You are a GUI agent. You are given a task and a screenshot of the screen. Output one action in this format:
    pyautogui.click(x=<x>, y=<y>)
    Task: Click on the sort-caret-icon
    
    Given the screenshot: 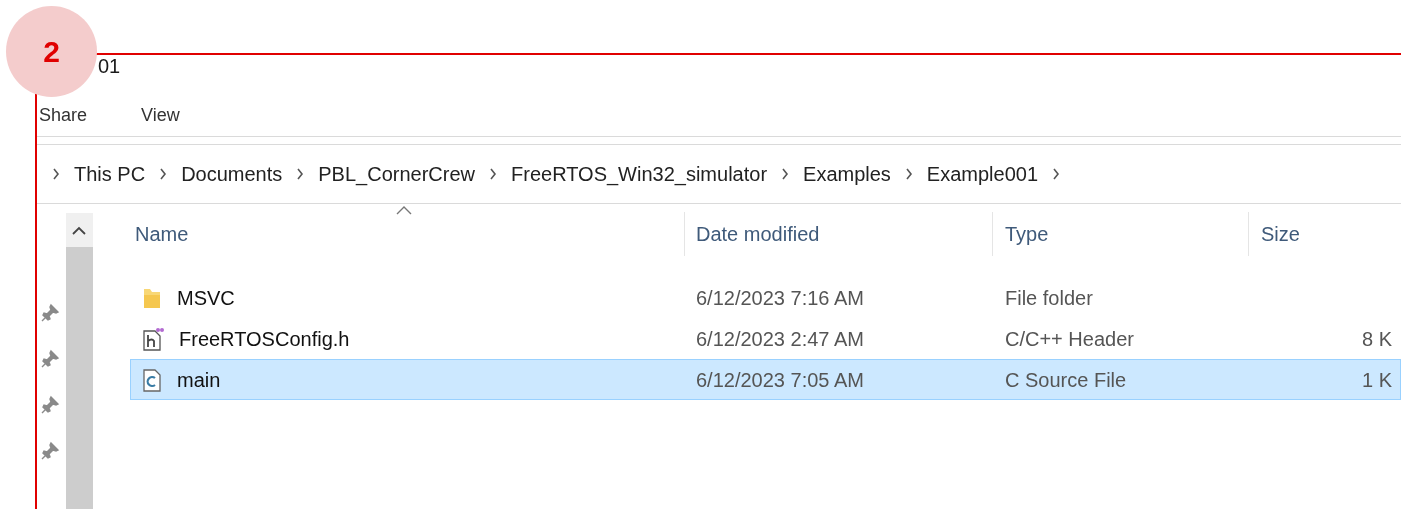 What is the action you would take?
    pyautogui.click(x=404, y=210)
    